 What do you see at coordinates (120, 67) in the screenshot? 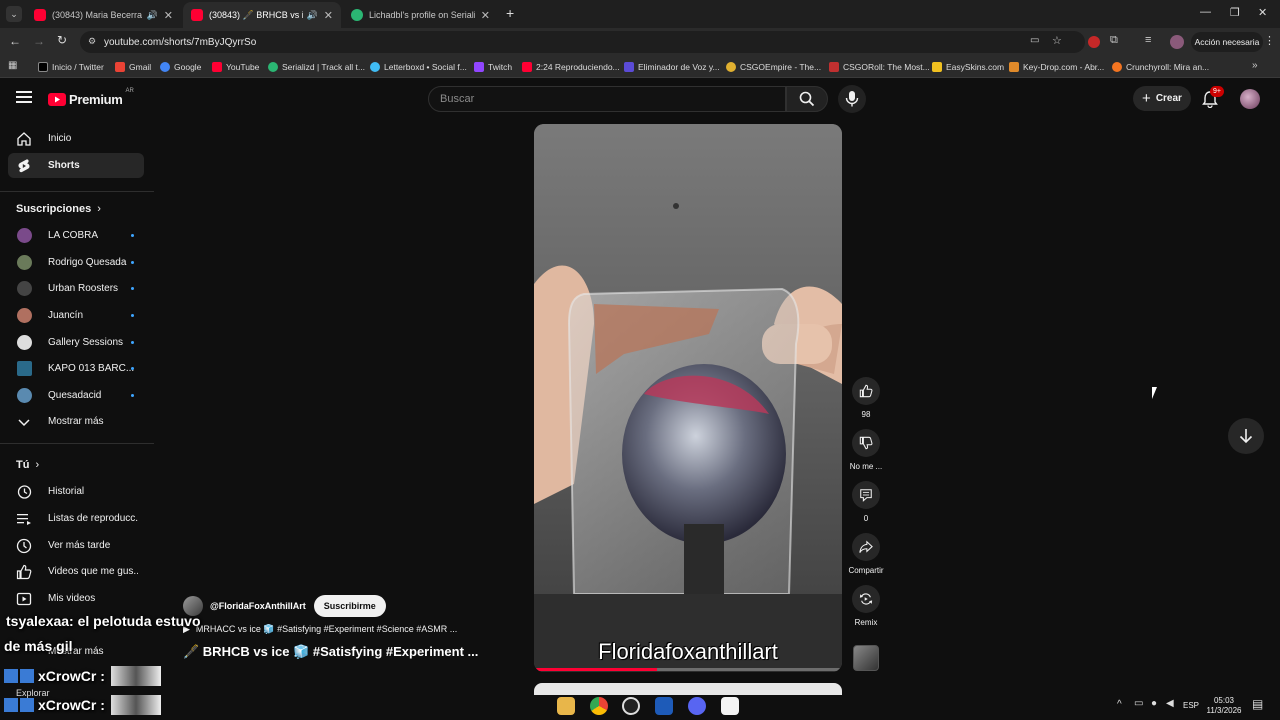
I see `gmail-icon` at bounding box center [120, 67].